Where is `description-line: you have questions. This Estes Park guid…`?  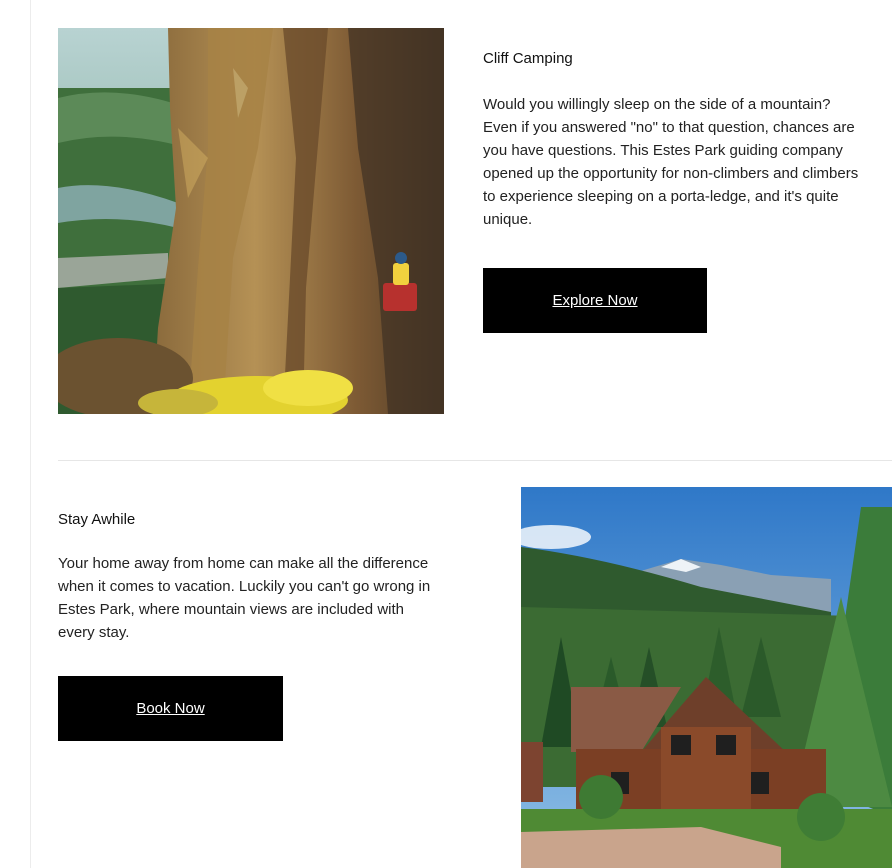
description-line: you have questions. This Estes Park guid… is located at coordinates (663, 150).